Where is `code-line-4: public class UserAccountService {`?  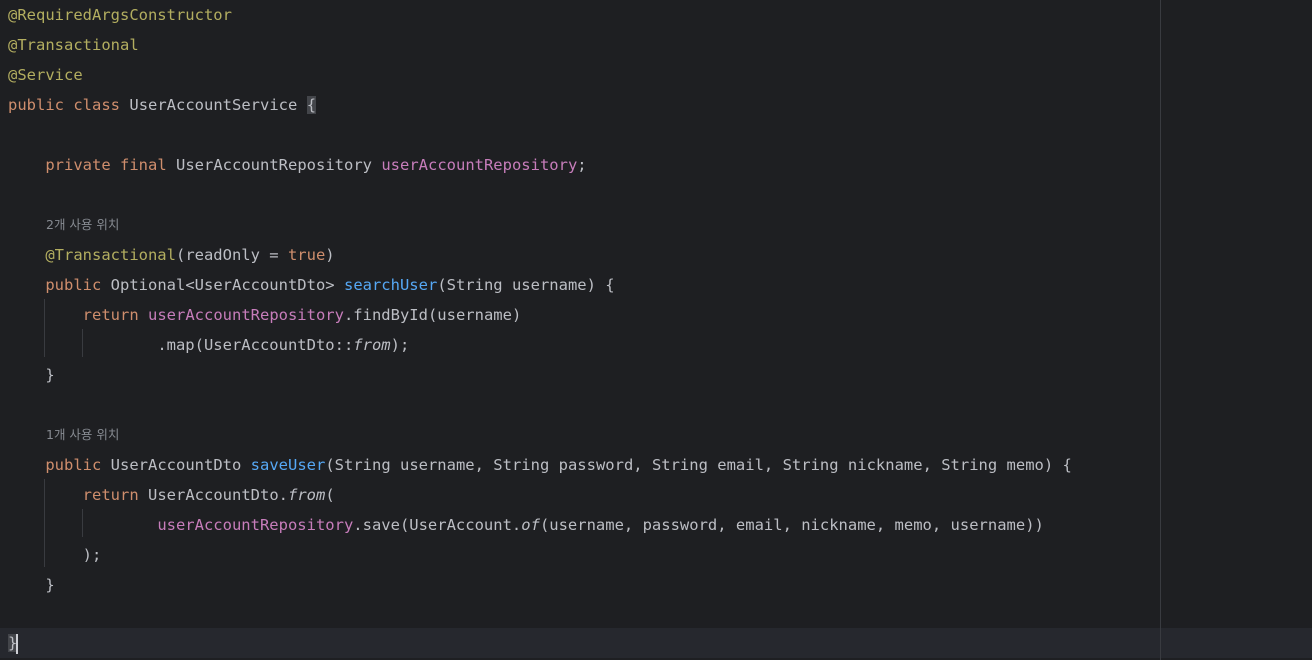
code-line-4: public class UserAccountService { is located at coordinates (162, 105).